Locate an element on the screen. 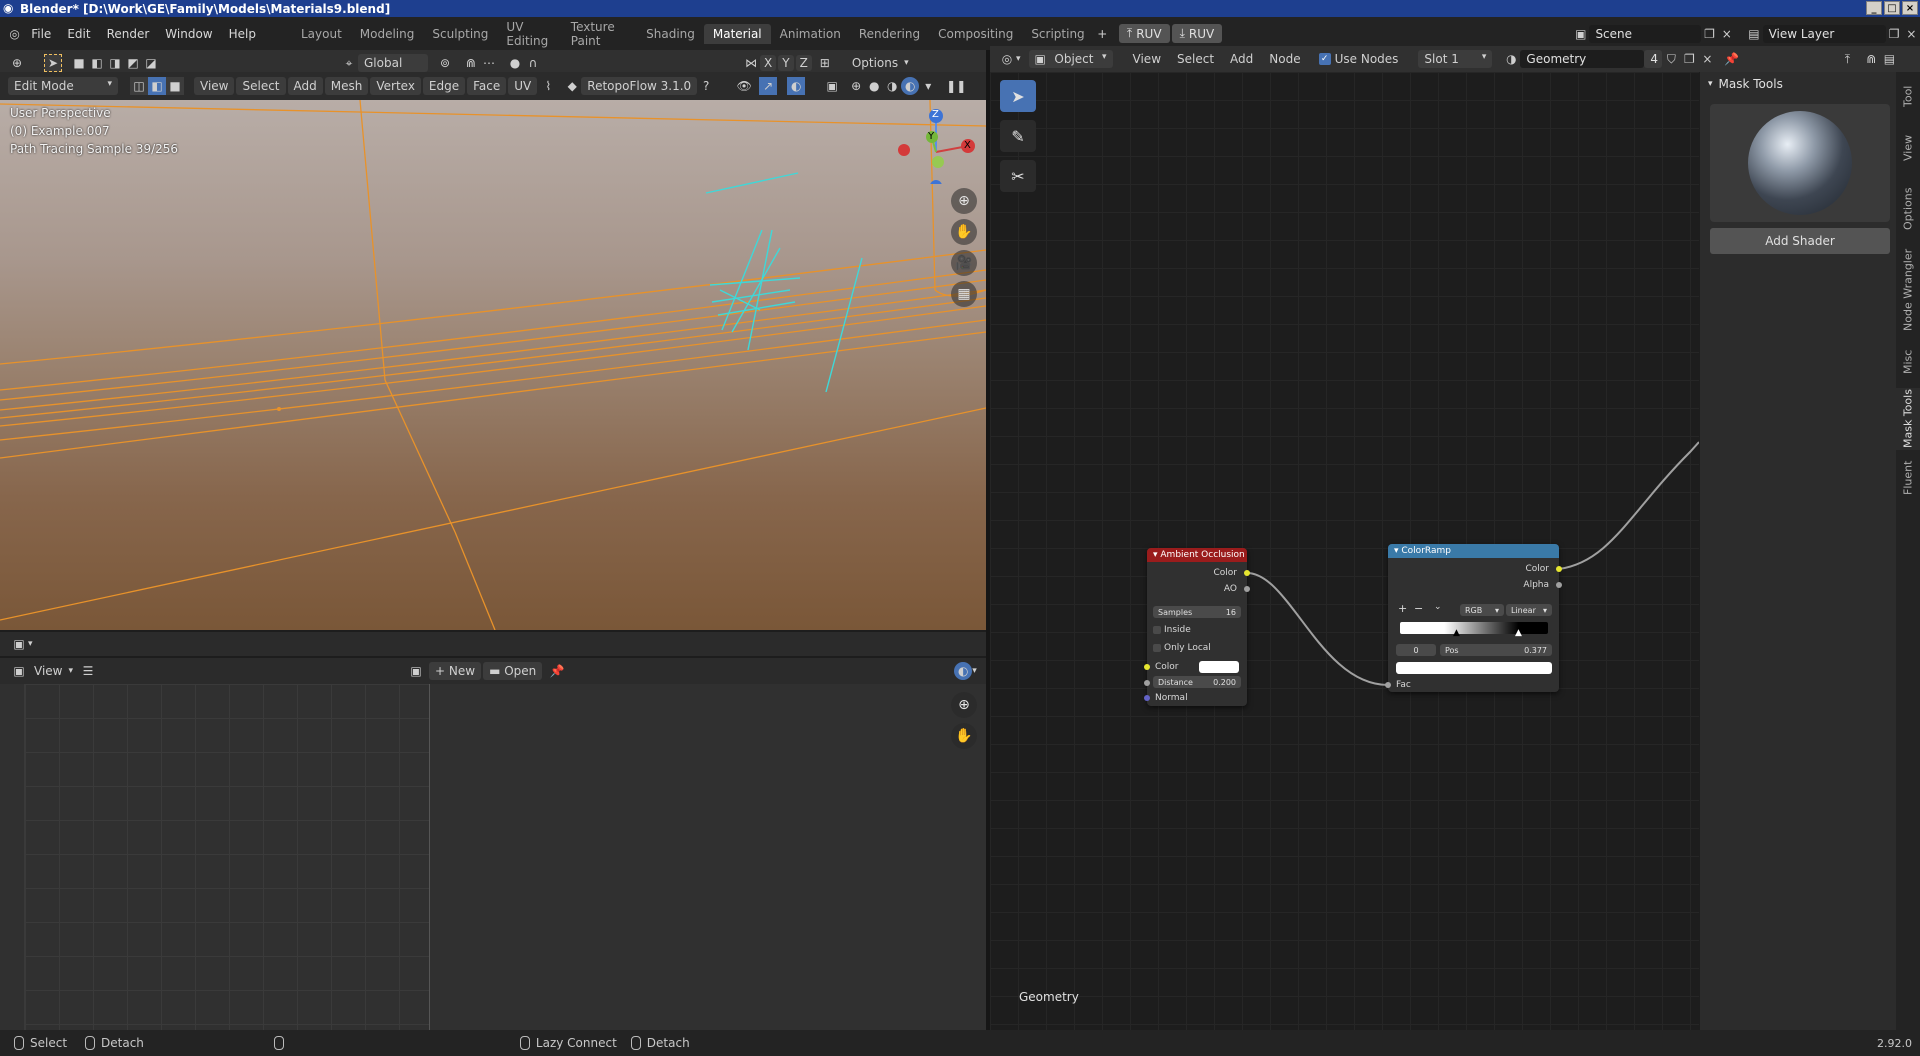 The height and width of the screenshot is (1056, 1920). ao-color-input-socket is located at coordinates (1147, 667).